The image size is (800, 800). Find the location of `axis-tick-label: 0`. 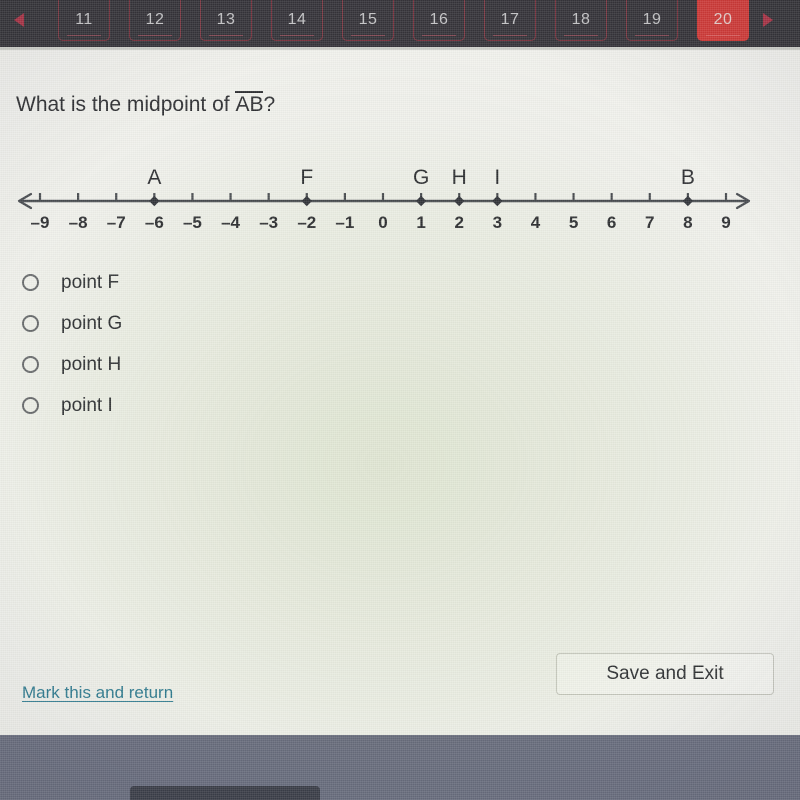

axis-tick-label: 0 is located at coordinates (382, 222).